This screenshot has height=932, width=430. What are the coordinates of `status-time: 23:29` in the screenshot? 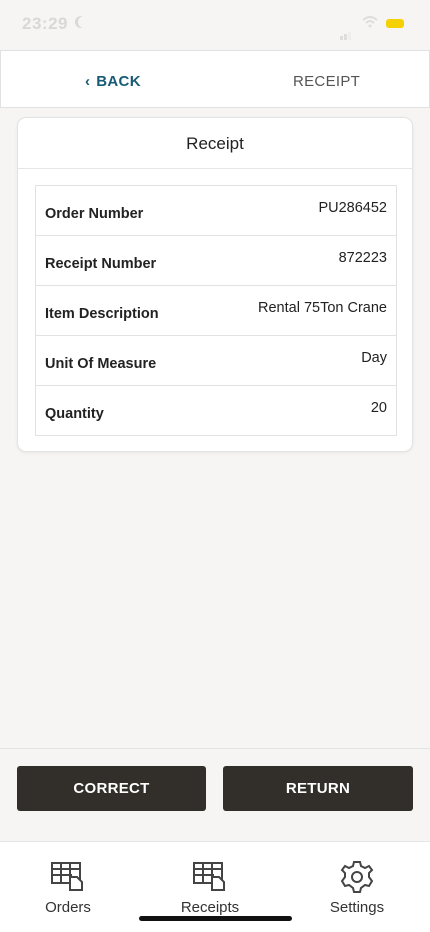 It's located at (45, 23).